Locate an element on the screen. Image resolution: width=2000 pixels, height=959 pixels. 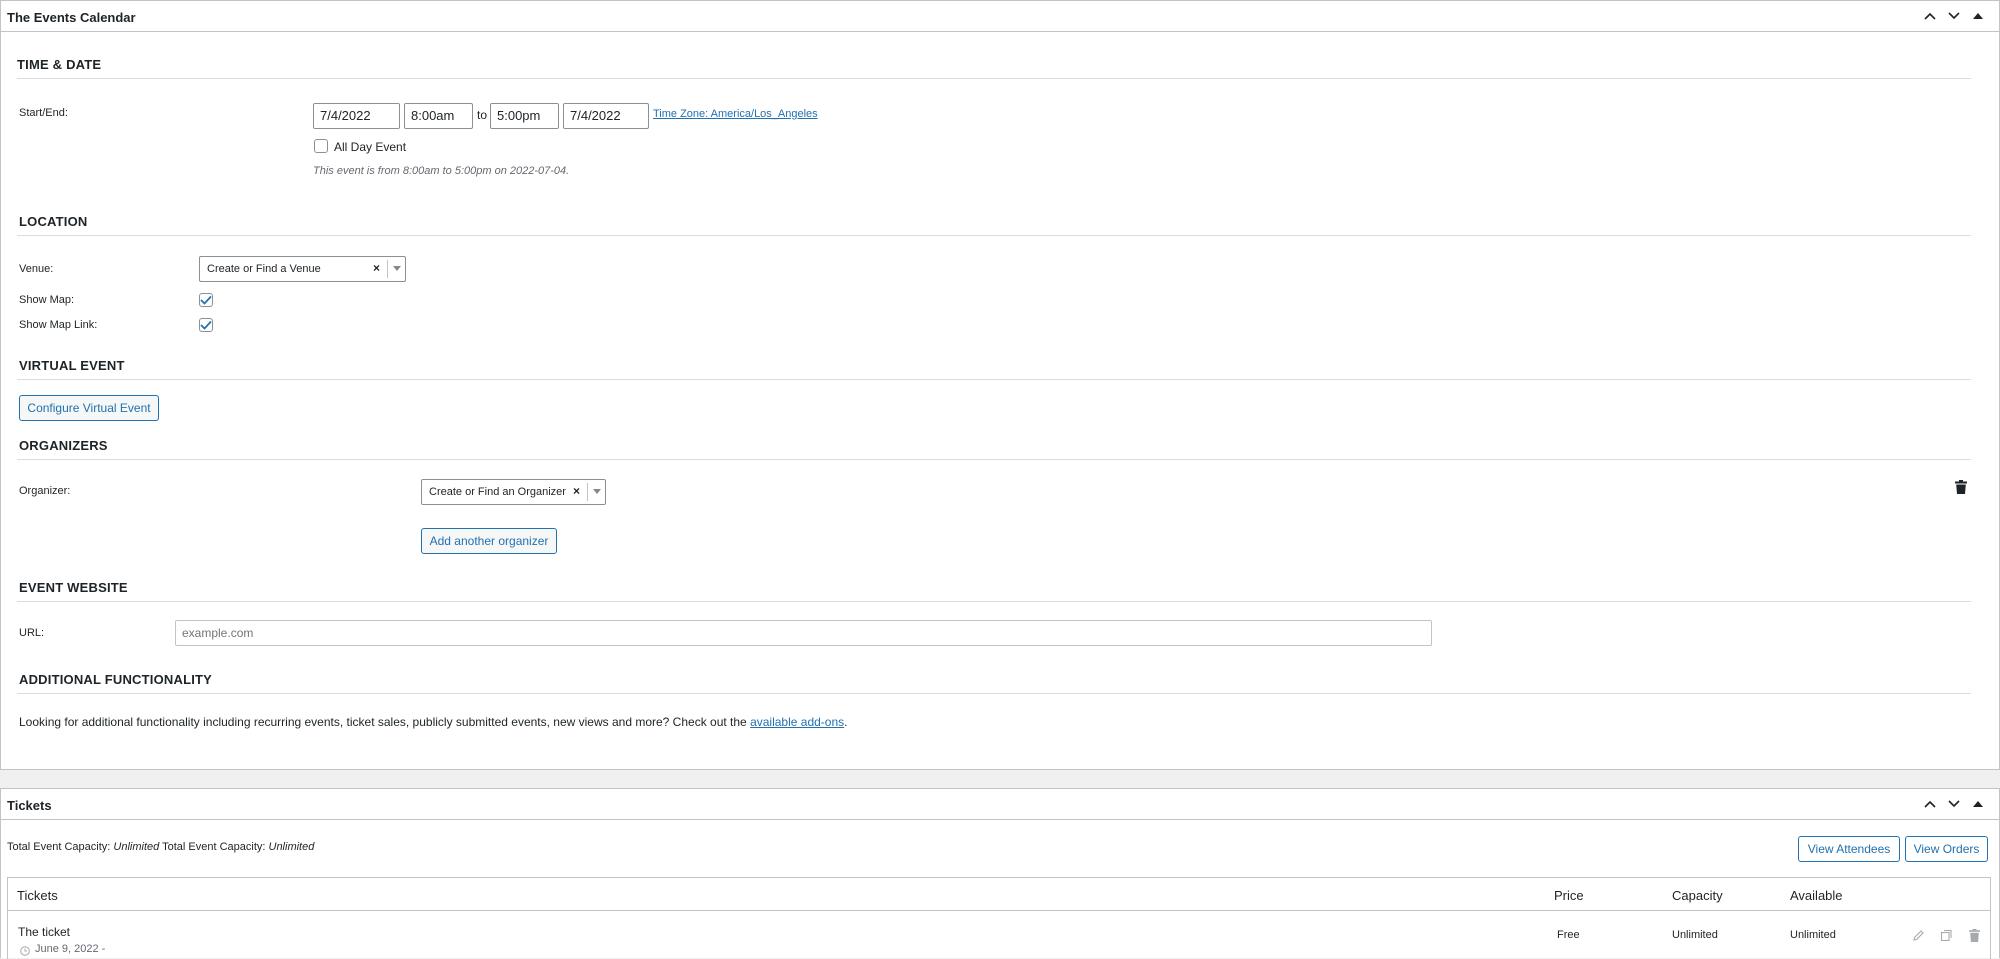
ticket-capacity: Unlimited is located at coordinates (1695, 935).